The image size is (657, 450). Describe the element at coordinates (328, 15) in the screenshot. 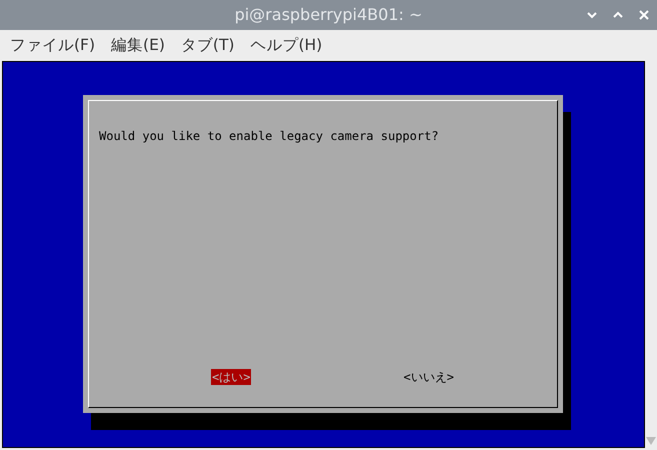

I see `window-title: pi@raspberrypi4B01: ~` at that location.